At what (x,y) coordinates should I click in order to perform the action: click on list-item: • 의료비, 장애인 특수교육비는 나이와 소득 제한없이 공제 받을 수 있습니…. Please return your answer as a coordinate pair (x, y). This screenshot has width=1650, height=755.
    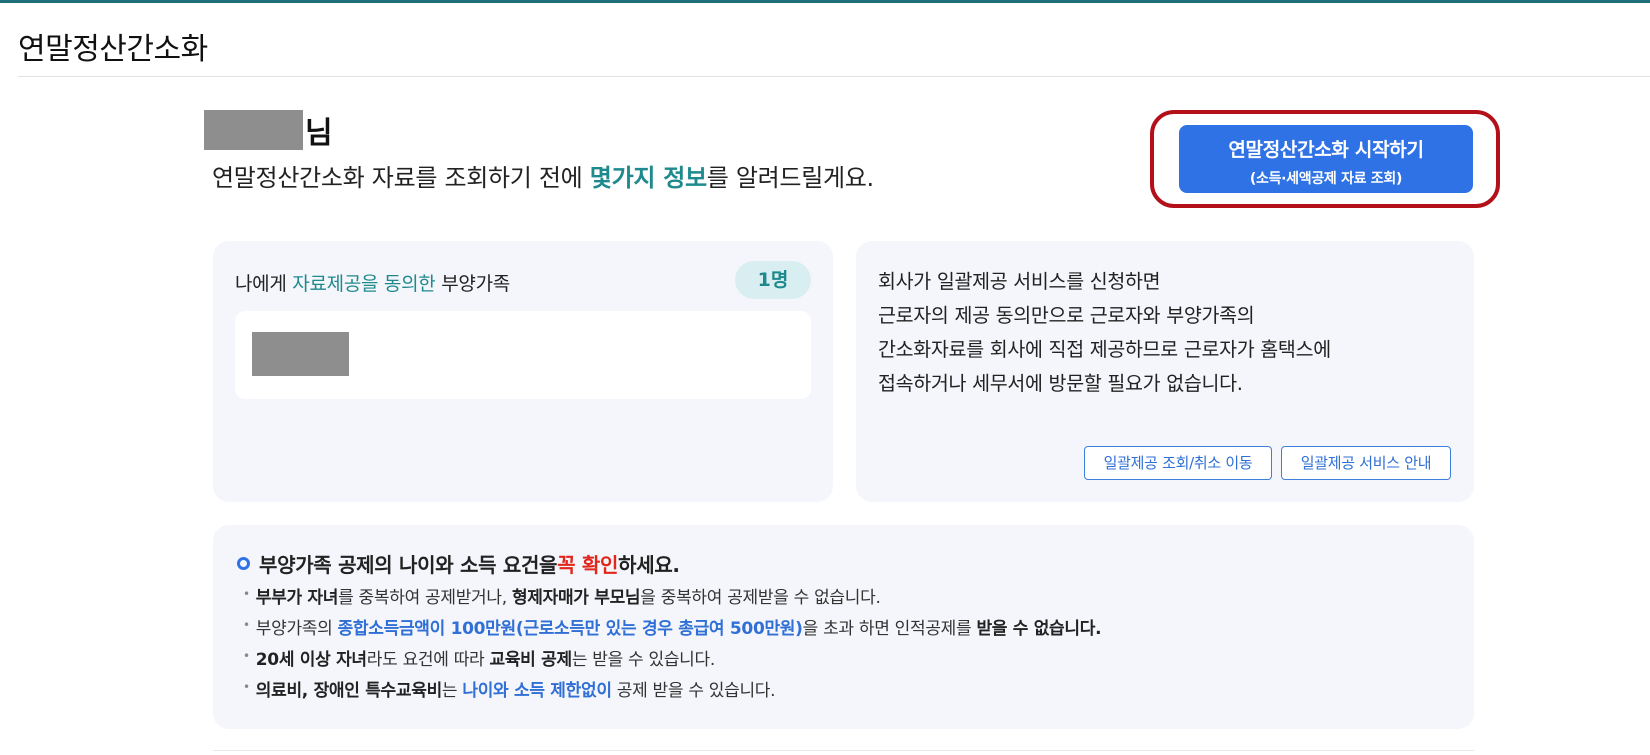
    Looking at the image, I should click on (672, 691).